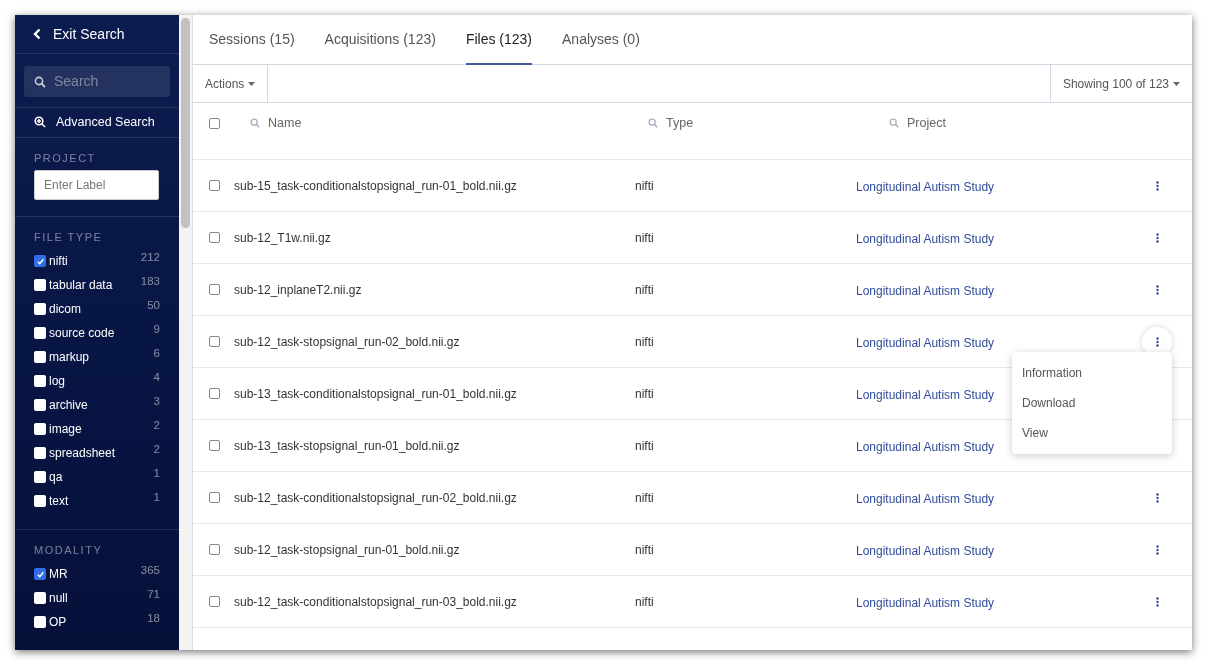 The height and width of the screenshot is (665, 1207). What do you see at coordinates (380, 40) in the screenshot?
I see `tab: Acquisitions (123)` at bounding box center [380, 40].